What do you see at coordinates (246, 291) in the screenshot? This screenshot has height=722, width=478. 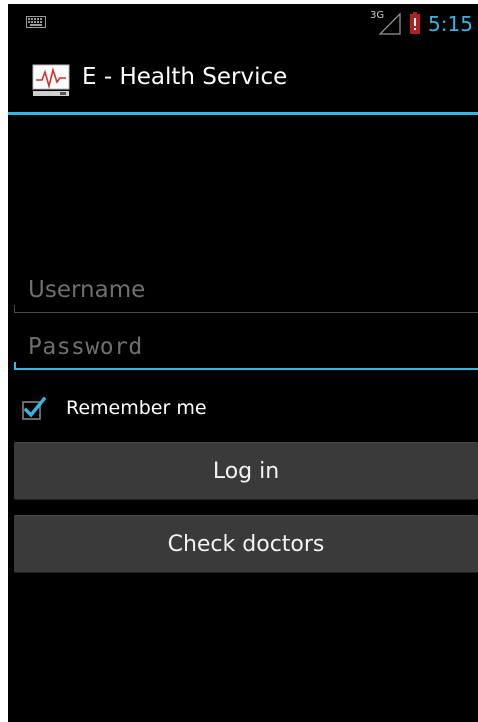 I see `username-field: Username` at bounding box center [246, 291].